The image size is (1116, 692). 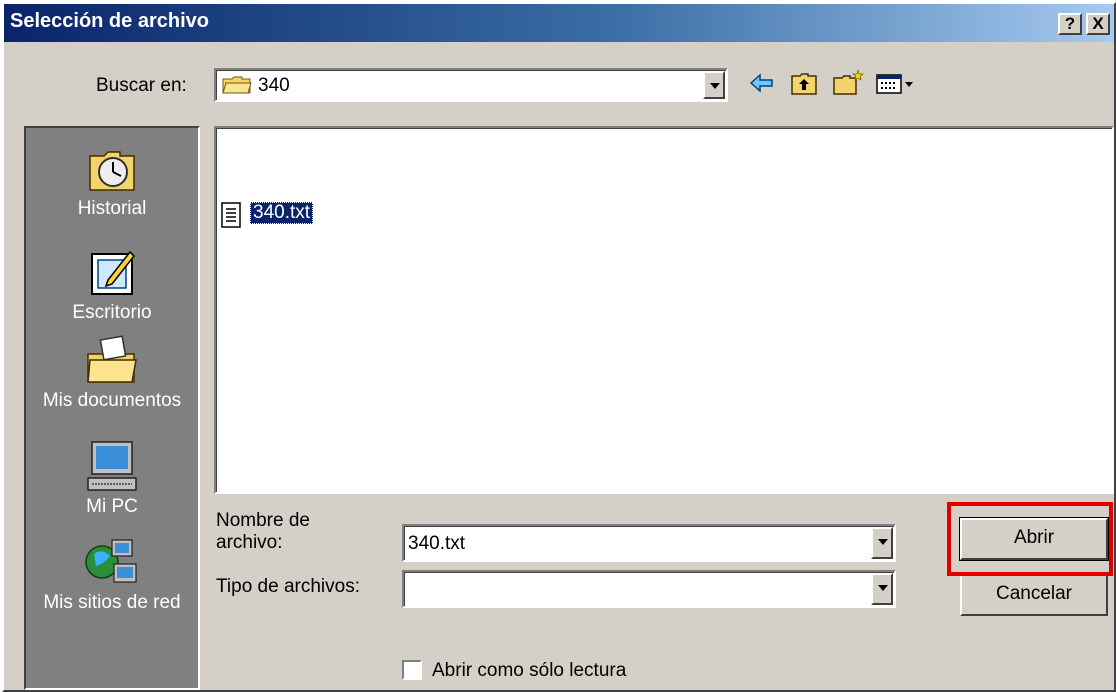 I want to click on filename-label-line2: archivo:, so click(x=249, y=542).